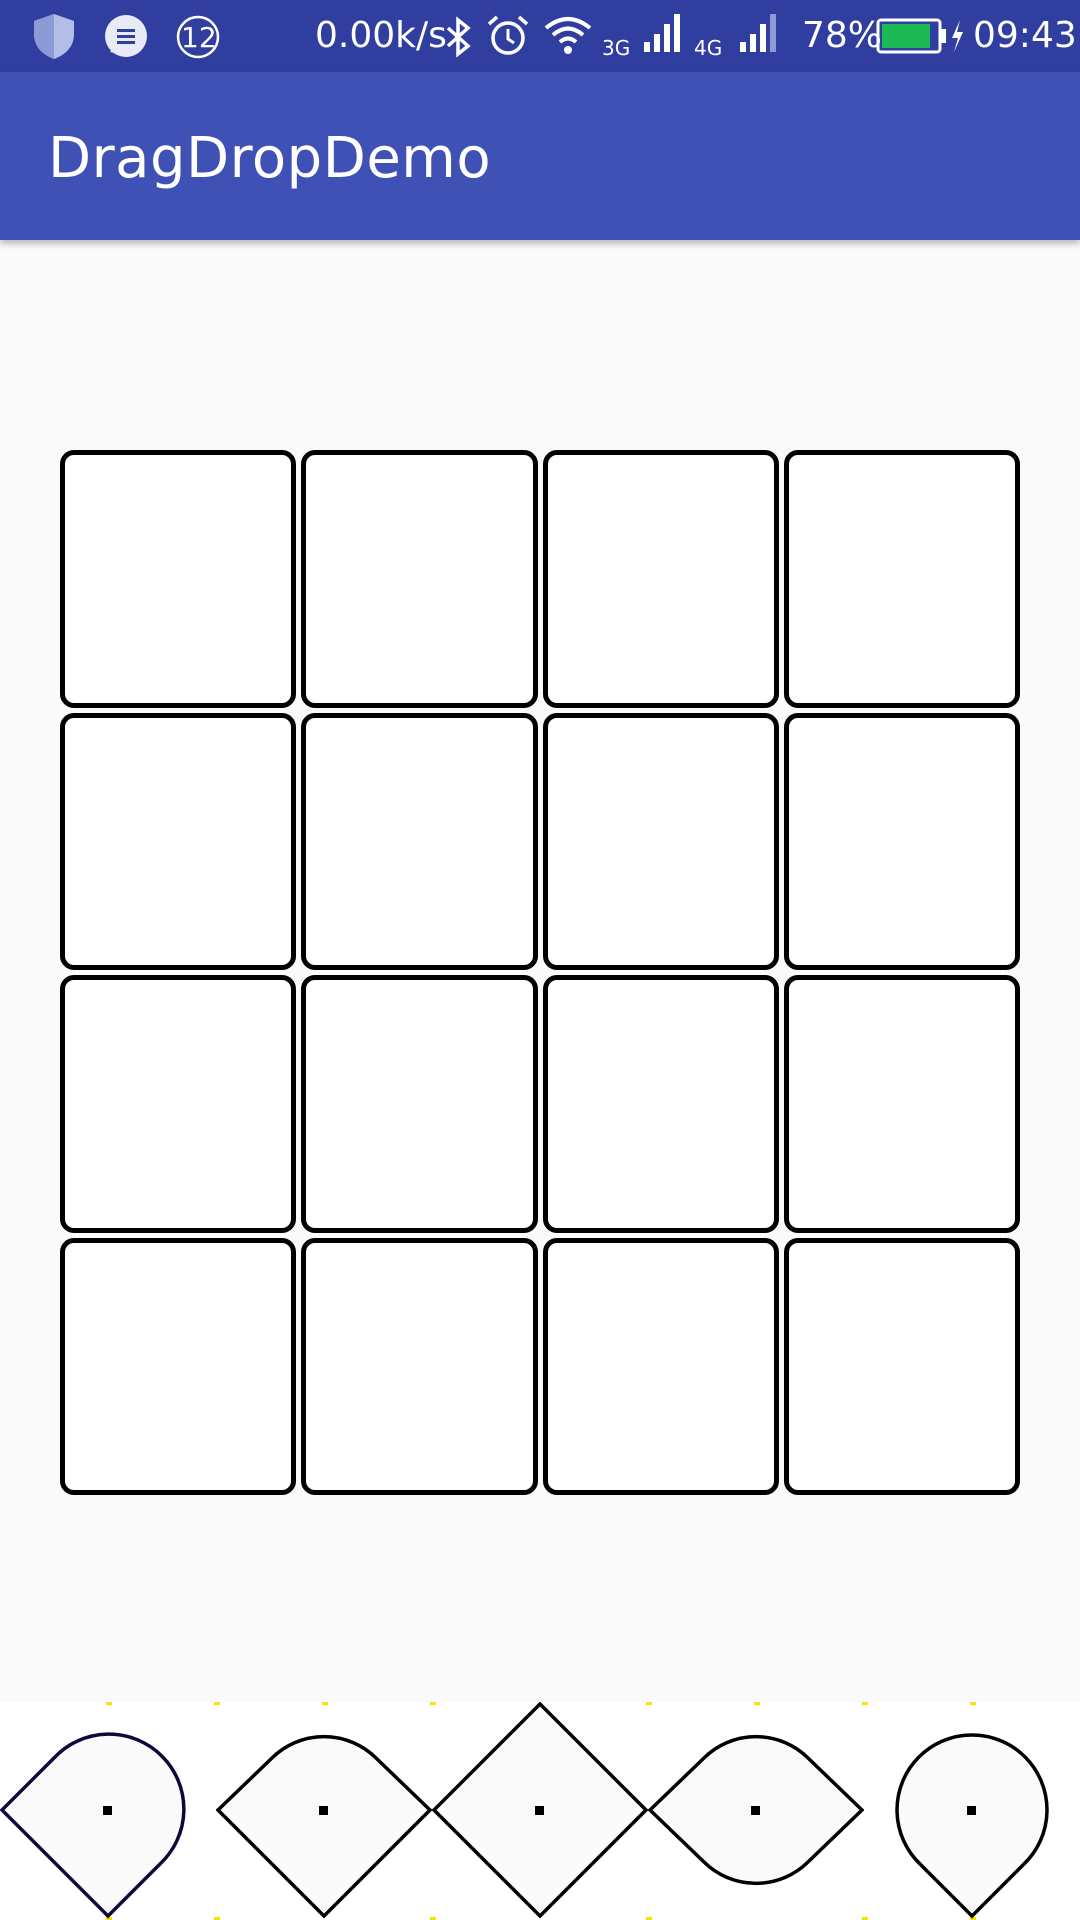  What do you see at coordinates (758, 33) in the screenshot?
I see `signal-strength-secondary-icon` at bounding box center [758, 33].